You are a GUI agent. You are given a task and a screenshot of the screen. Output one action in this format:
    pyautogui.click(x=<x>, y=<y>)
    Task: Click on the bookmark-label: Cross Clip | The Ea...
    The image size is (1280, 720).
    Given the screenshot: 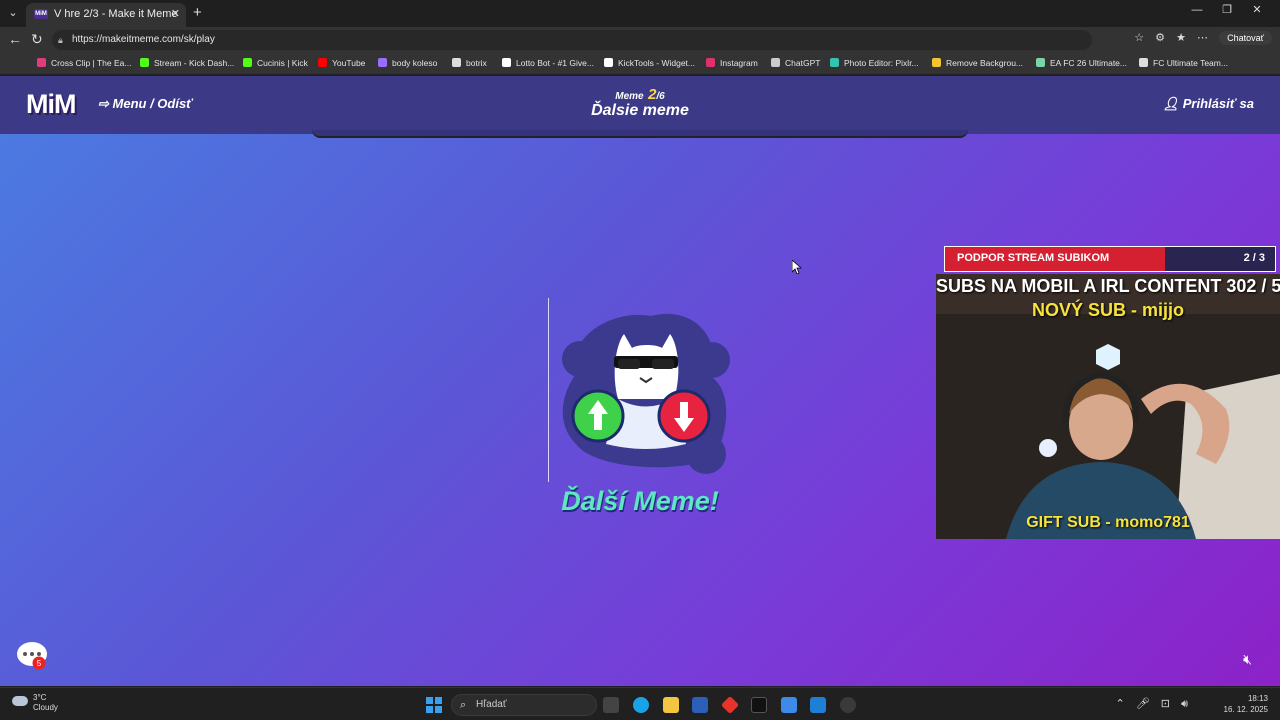 What is the action you would take?
    pyautogui.click(x=91, y=63)
    